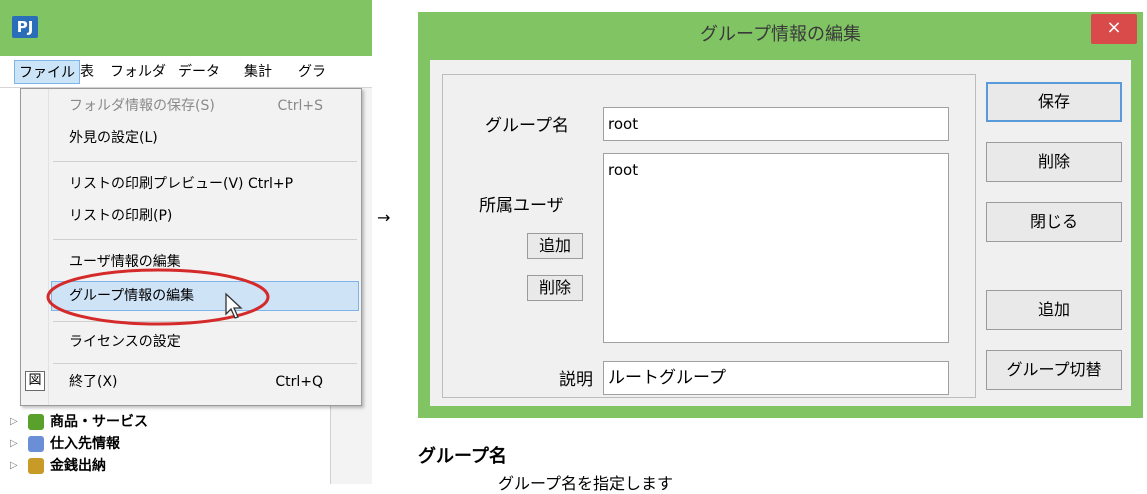  I want to click on menu-item-print-list: リストの印刷(P), so click(205, 216).